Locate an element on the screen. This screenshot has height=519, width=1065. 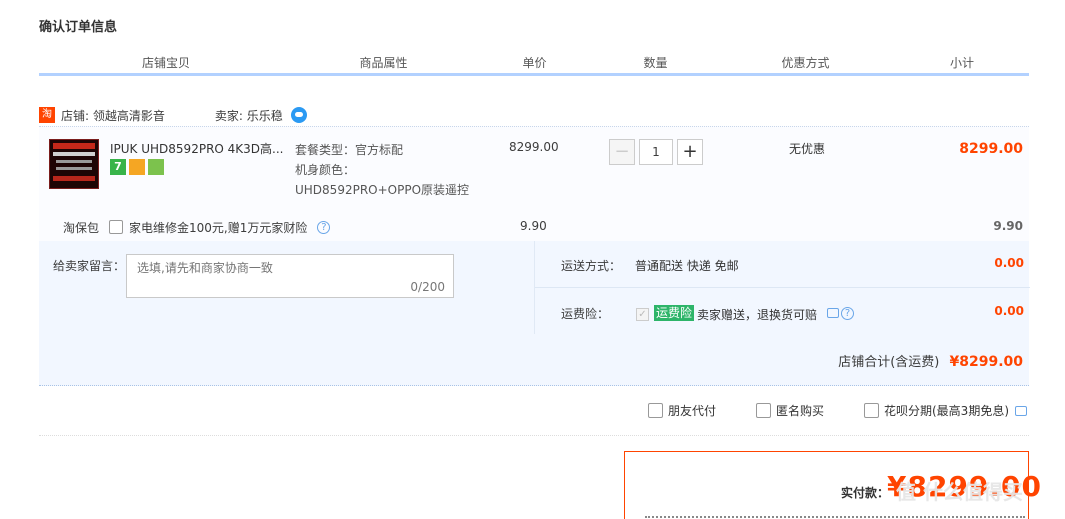
shipping-row: 运送方式： 普通配送 快递 免邮 0.00 is located at coordinates (782, 264).